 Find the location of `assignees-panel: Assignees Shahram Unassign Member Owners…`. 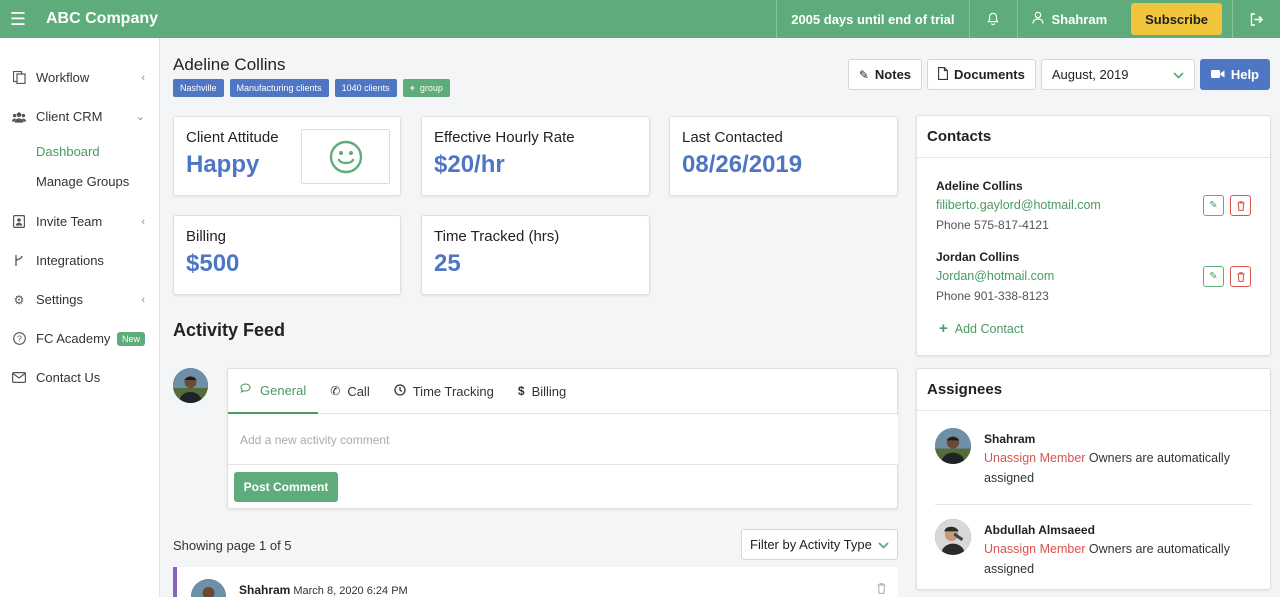

assignees-panel: Assignees Shahram Unassign Member Owners… is located at coordinates (1093, 479).